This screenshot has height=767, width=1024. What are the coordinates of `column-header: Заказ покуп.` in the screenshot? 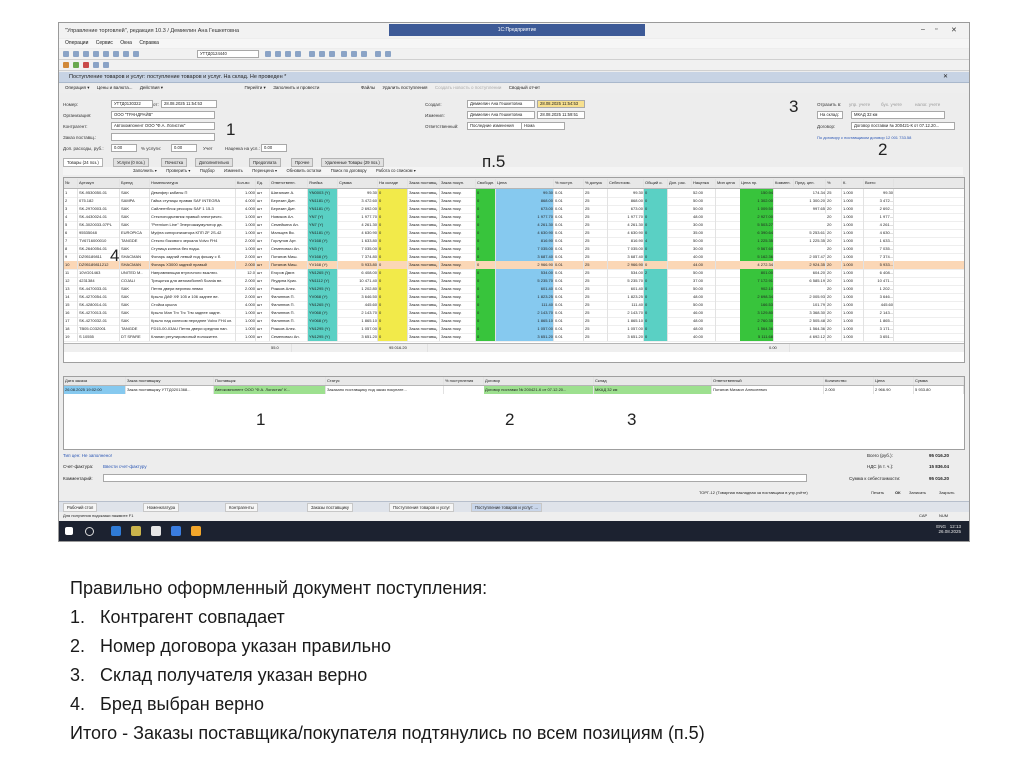 It's located at (458, 183).